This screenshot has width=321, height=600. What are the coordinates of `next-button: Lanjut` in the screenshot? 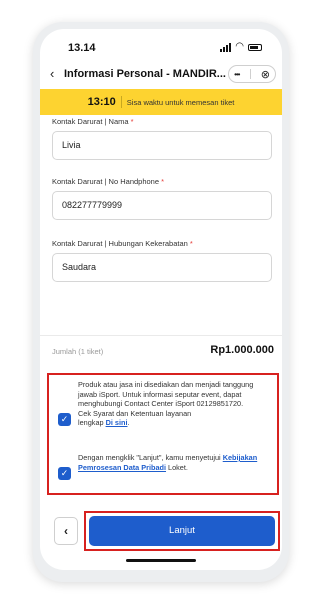 It's located at (182, 531).